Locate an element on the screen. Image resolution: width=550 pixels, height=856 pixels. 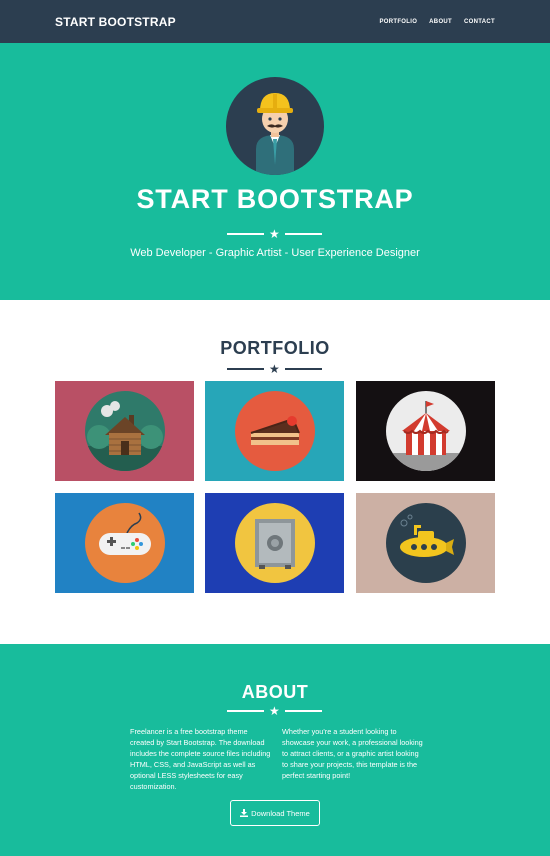
circus-tent-icon is located at coordinates (425, 431).